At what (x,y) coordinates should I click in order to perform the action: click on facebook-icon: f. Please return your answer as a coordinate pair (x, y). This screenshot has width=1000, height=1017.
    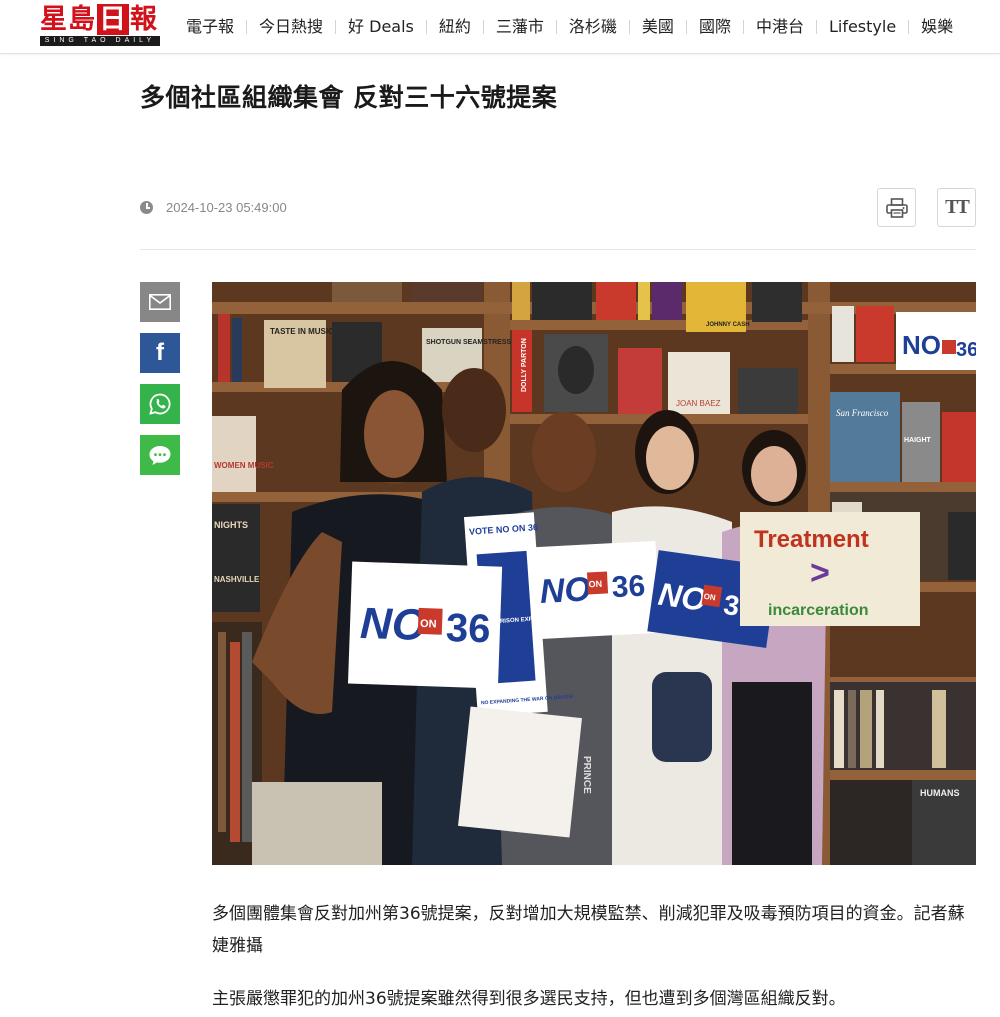
    Looking at the image, I should click on (160, 352).